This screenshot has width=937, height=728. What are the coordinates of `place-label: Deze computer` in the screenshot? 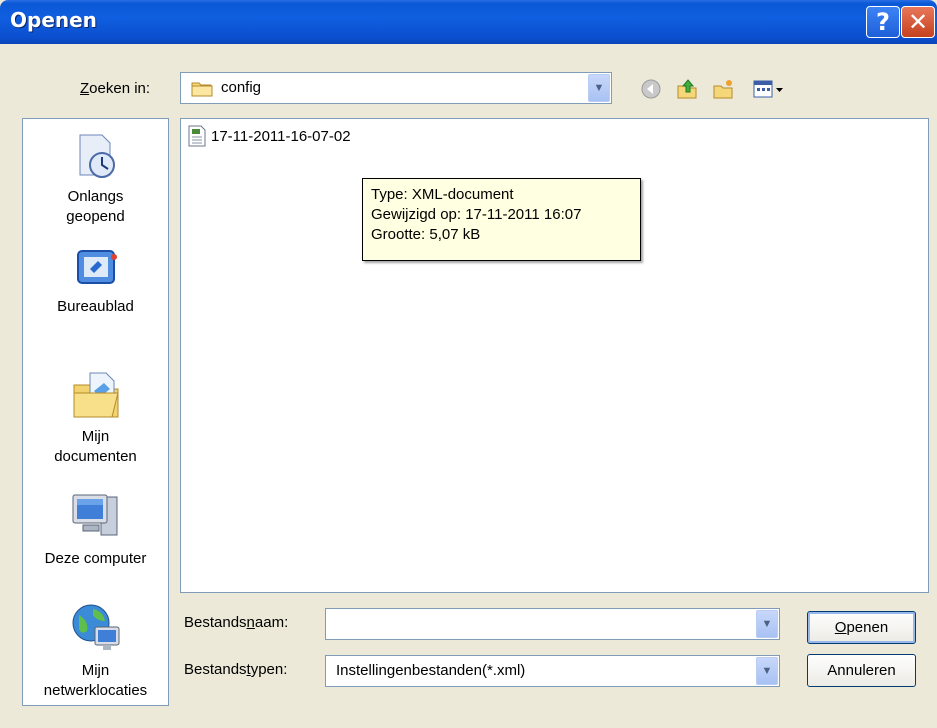 It's located at (95, 558).